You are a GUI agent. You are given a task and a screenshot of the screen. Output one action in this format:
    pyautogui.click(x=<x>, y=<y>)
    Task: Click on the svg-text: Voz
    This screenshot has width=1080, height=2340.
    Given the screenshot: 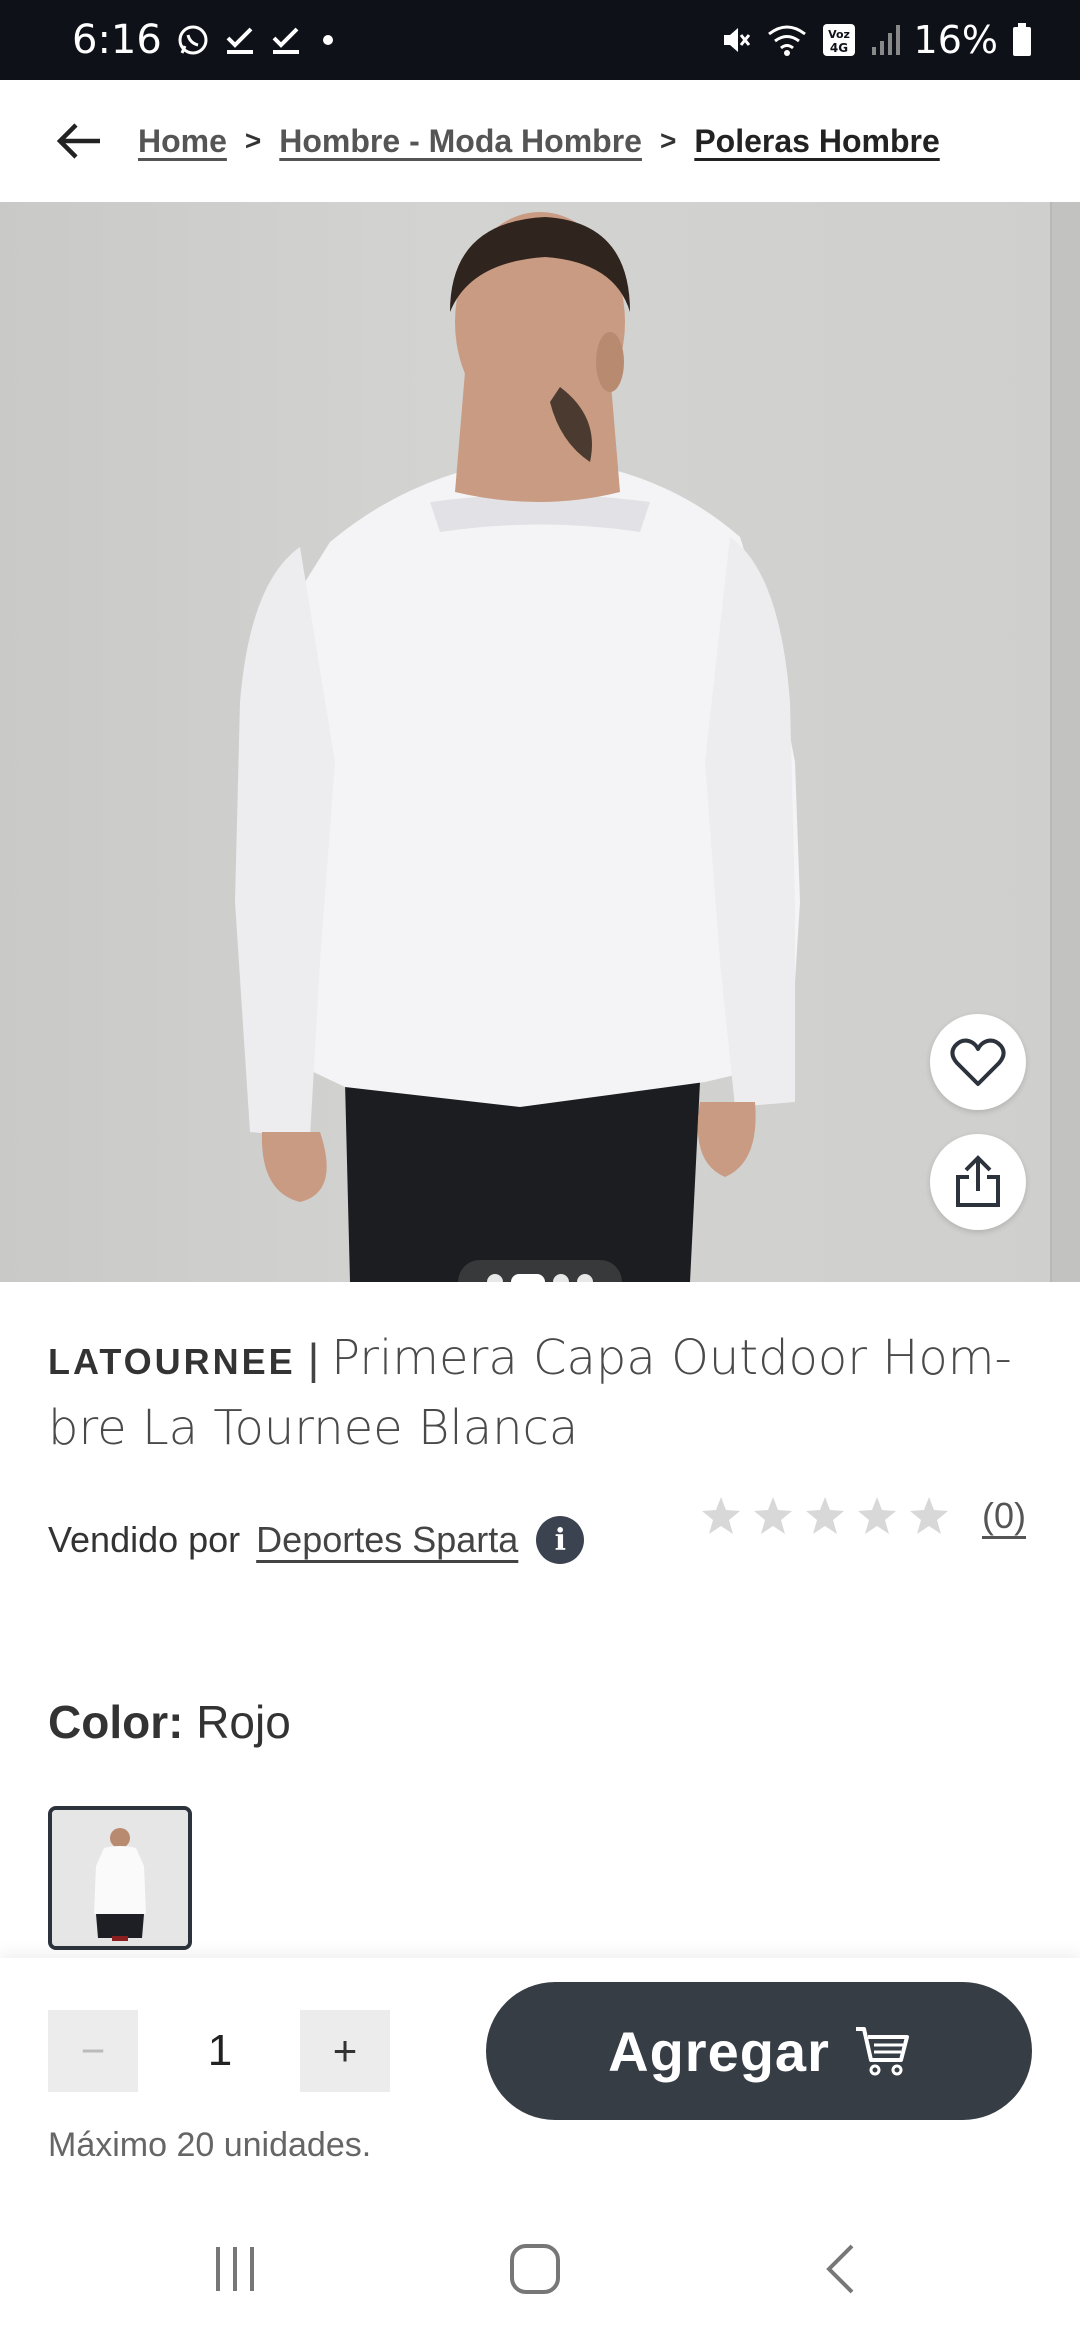 What is the action you would take?
    pyautogui.click(x=839, y=34)
    